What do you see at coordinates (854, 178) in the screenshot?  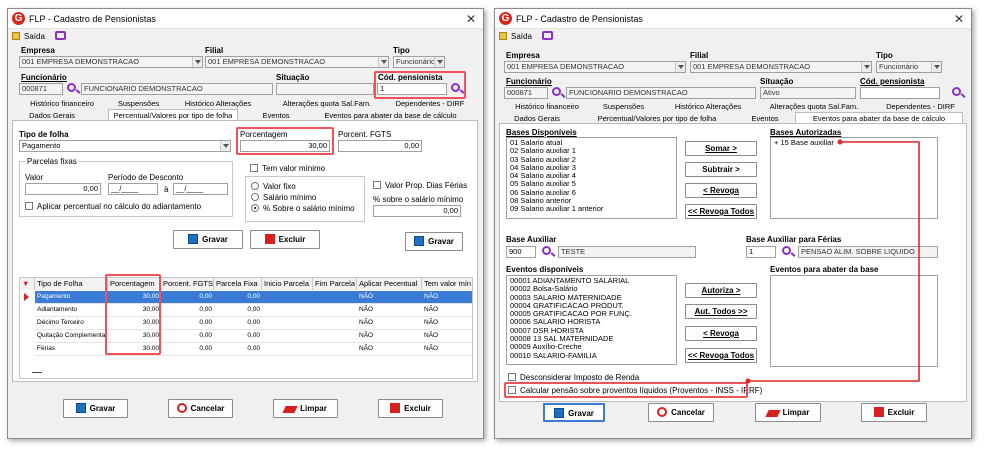 I see `bases-autorizadas-list: + 15 Base auxiliar` at bounding box center [854, 178].